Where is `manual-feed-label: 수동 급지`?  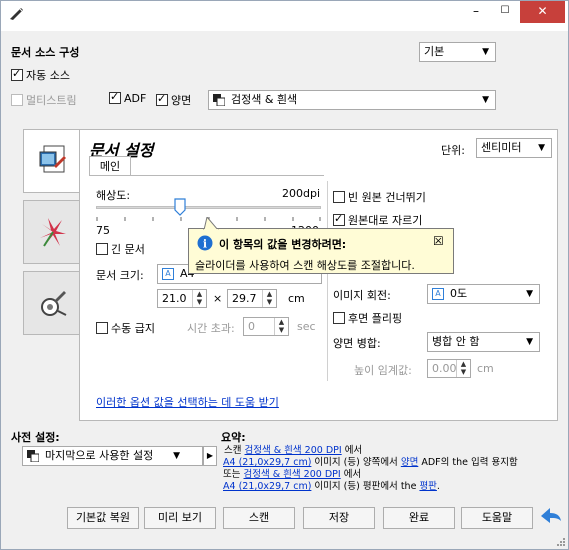
manual-feed-label: 수동 급지 is located at coordinates (133, 328).